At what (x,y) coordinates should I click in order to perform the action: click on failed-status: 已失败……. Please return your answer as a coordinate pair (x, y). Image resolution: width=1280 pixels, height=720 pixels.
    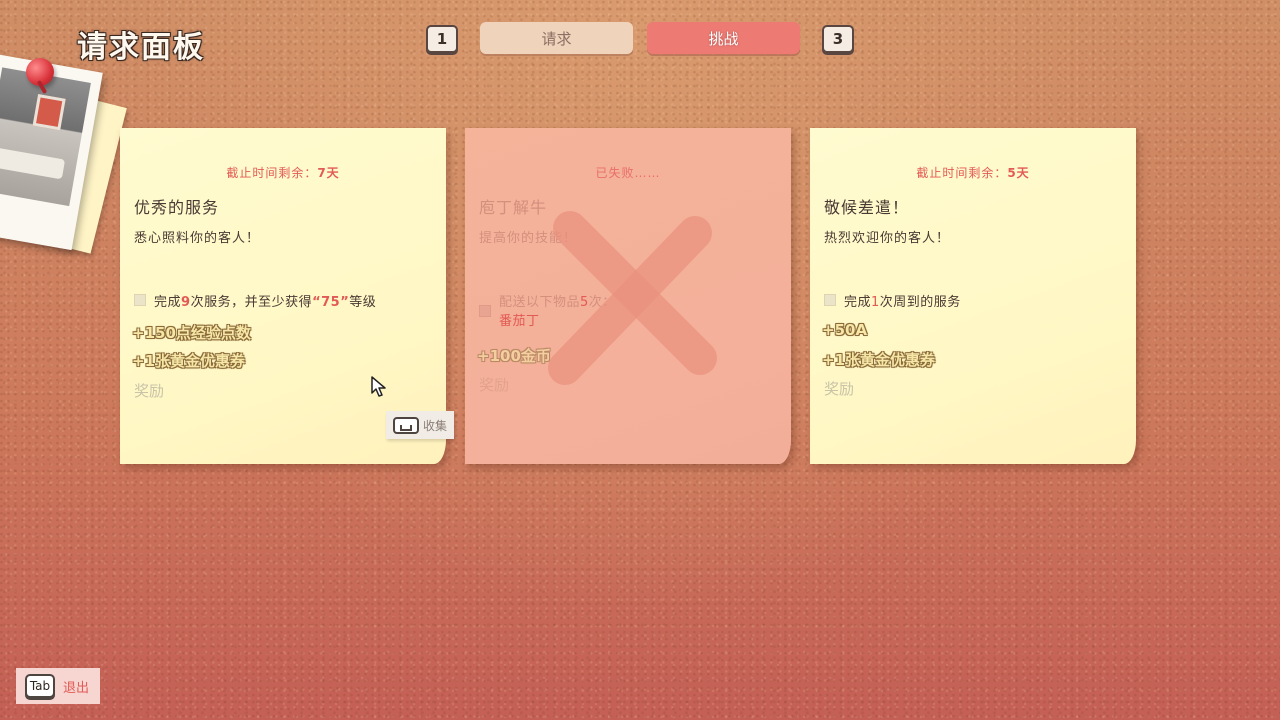
    Looking at the image, I should click on (628, 173).